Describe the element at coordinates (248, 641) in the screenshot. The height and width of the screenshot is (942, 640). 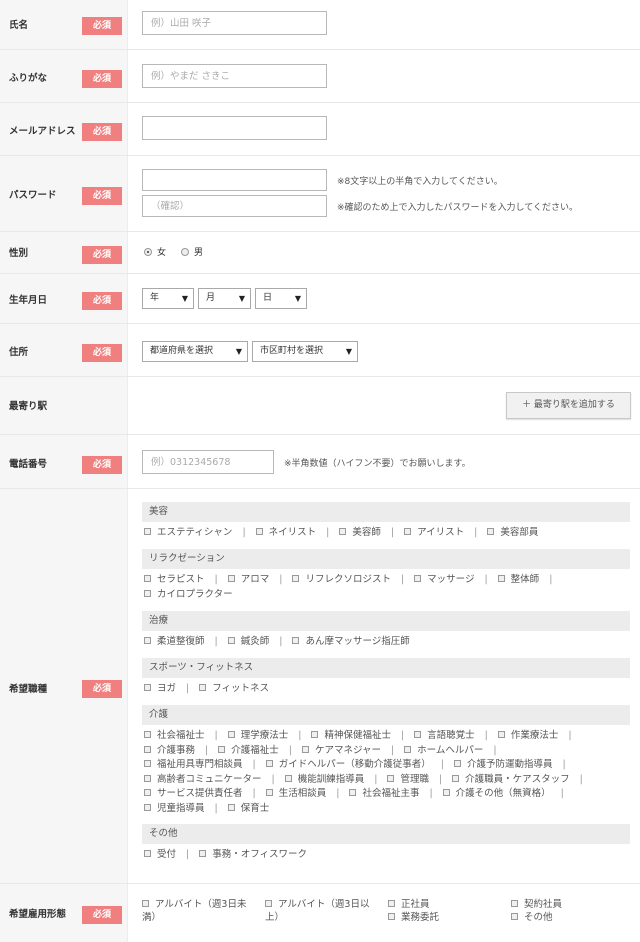
I see `occupation-option: 鍼灸師` at that location.